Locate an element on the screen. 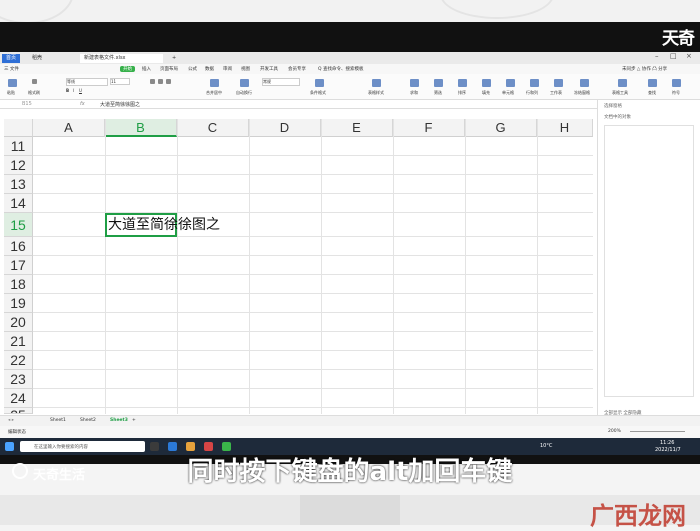  symbol-label: 符号 is located at coordinates (676, 92).